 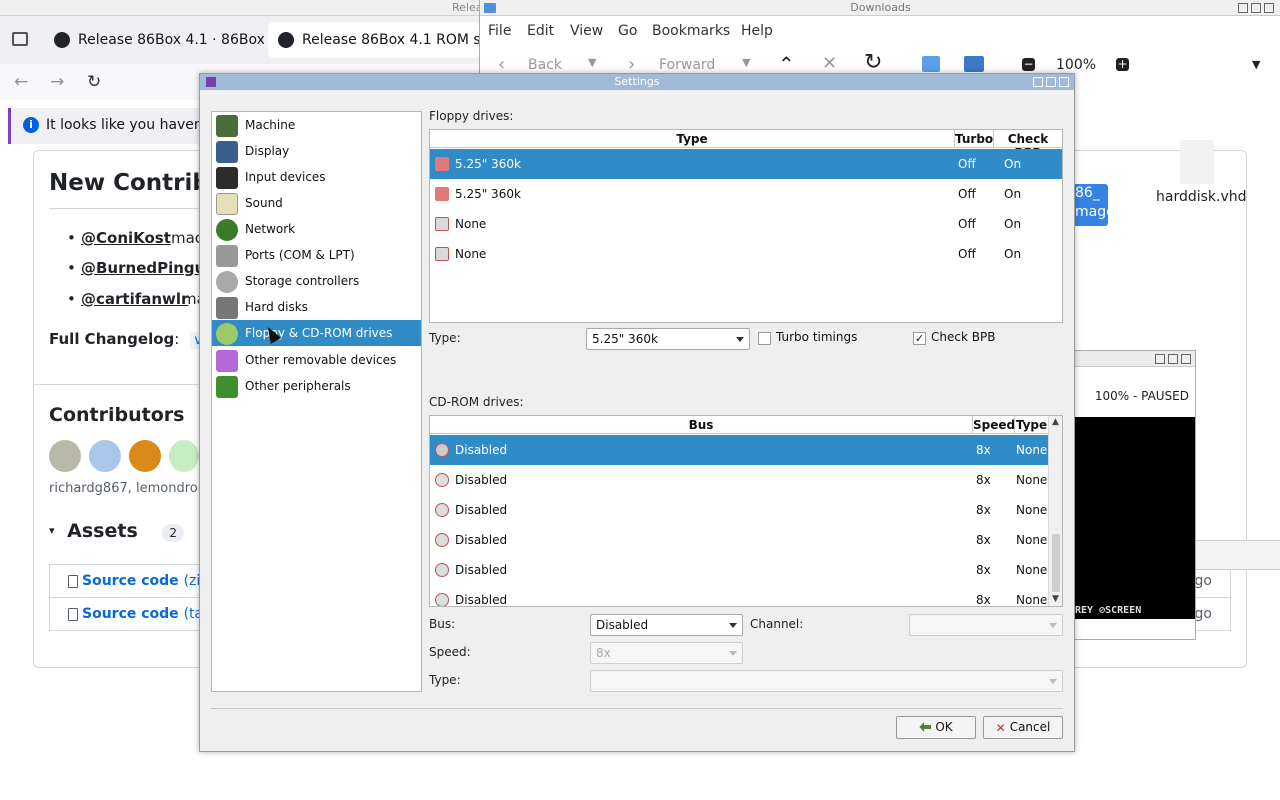 I want to click on check-bpb-checkbox: ✓, so click(x=919, y=338).